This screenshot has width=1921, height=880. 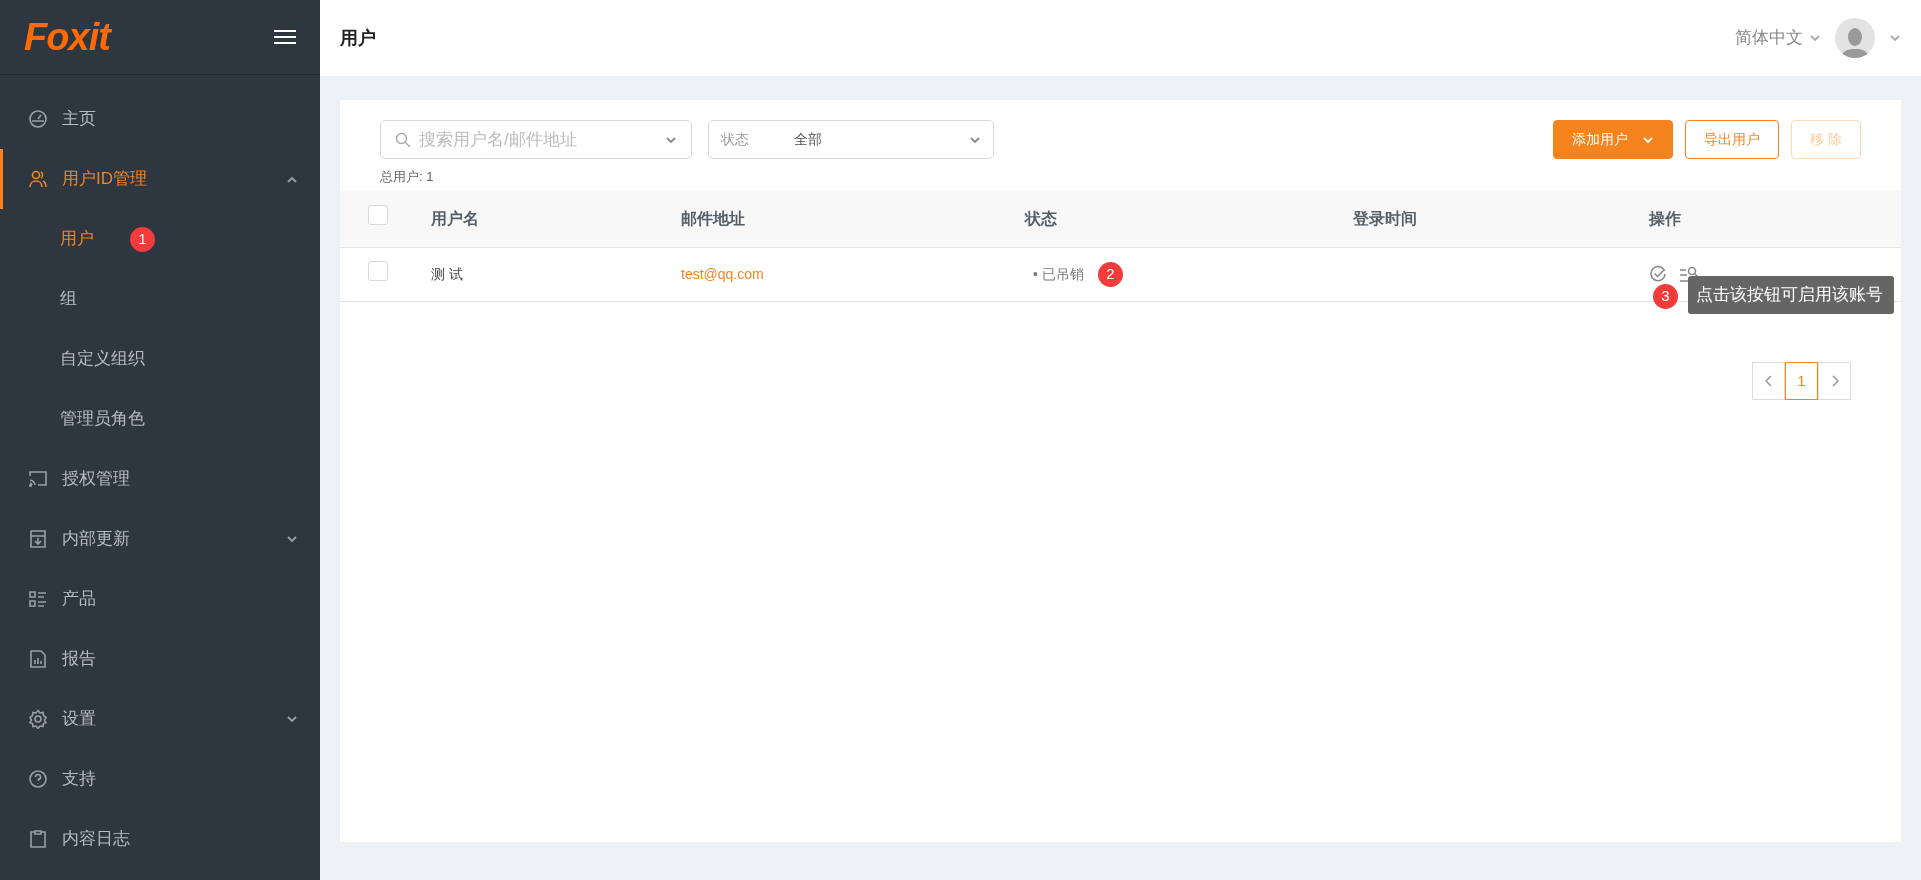 I want to click on column-header: 邮件地址, so click(x=713, y=218).